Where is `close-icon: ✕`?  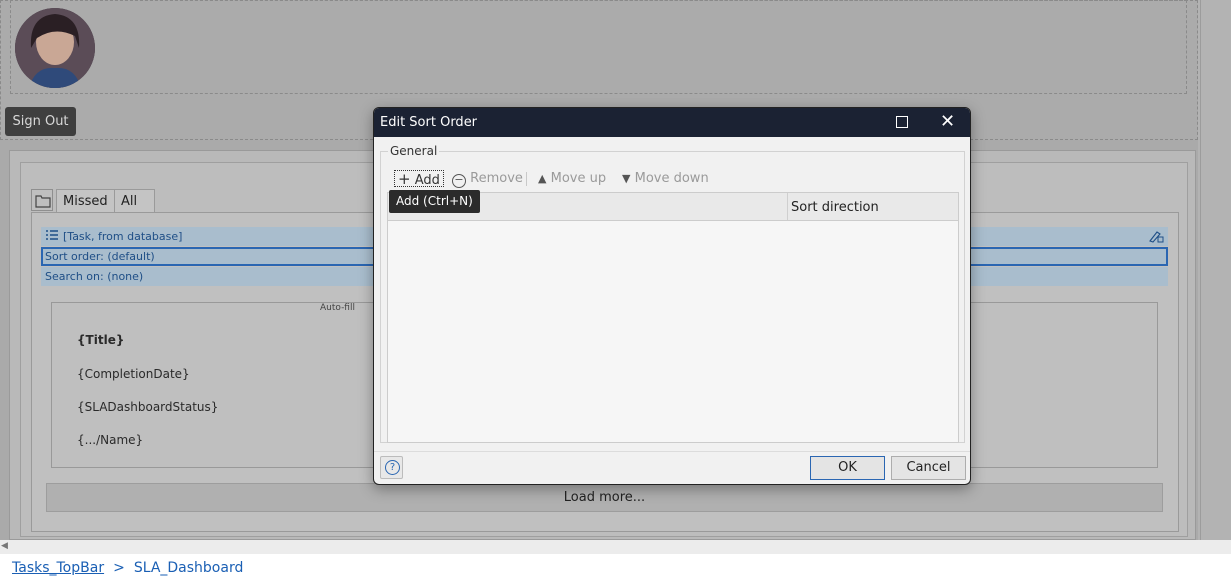
close-icon: ✕ is located at coordinates (947, 122).